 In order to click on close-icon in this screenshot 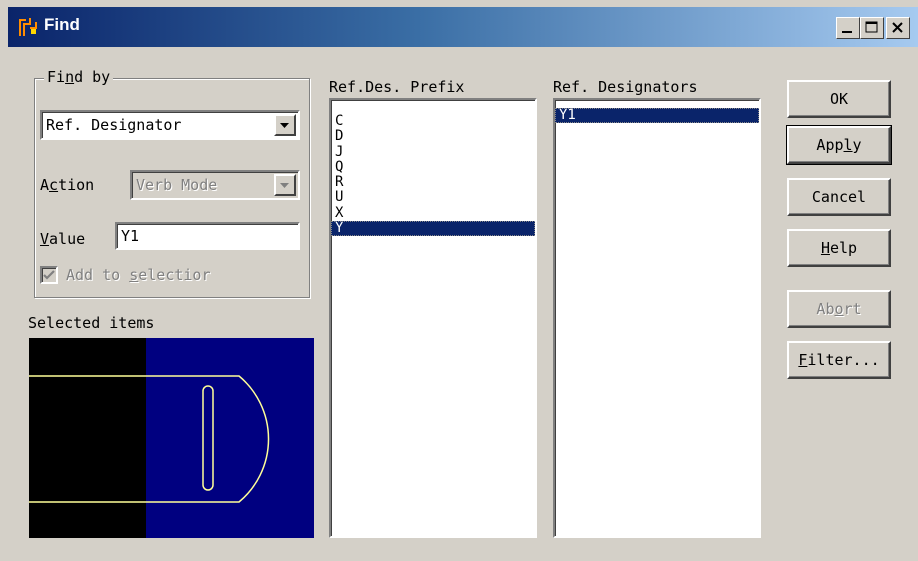, I will do `click(897, 27)`.